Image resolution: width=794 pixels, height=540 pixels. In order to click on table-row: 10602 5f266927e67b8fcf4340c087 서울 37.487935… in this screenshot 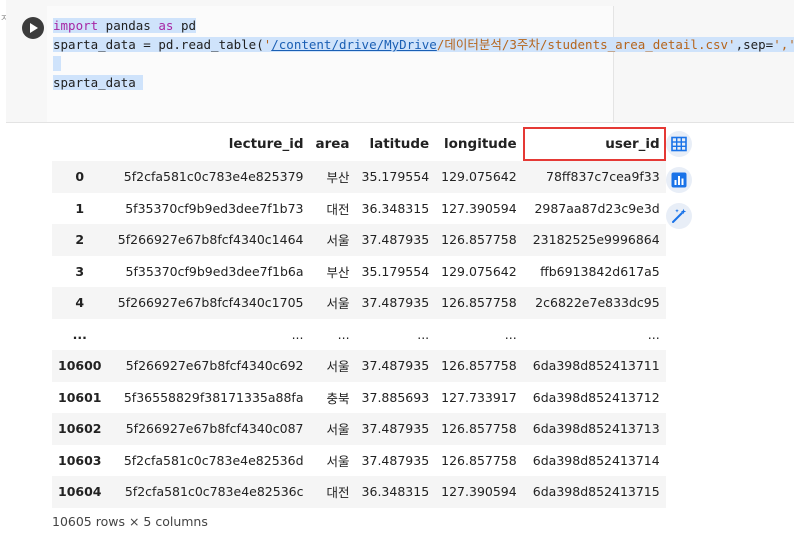, I will do `click(359, 429)`.